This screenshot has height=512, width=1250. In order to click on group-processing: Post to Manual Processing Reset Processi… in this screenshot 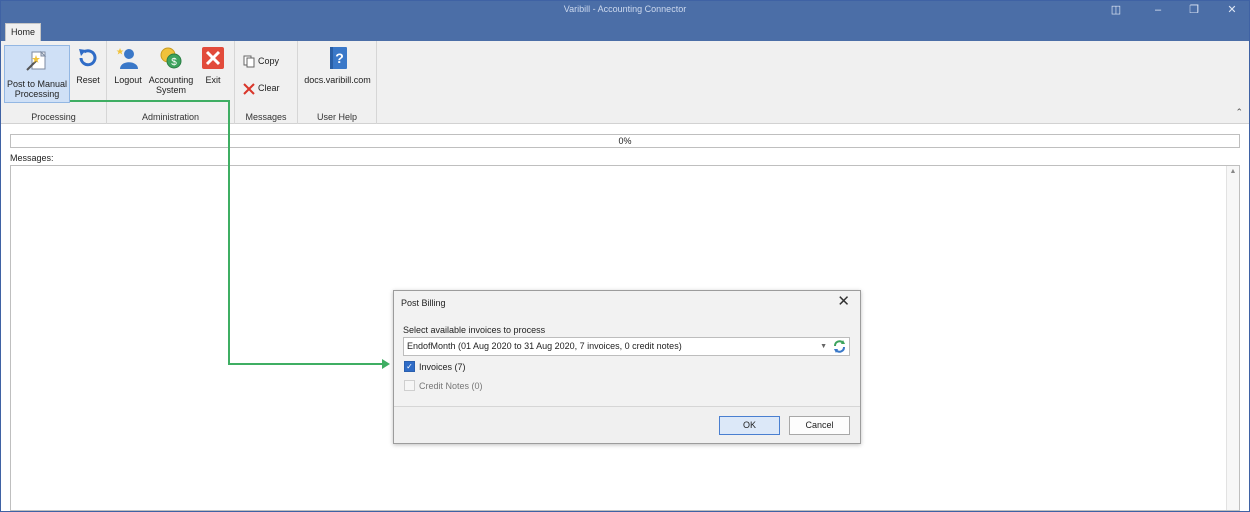, I will do `click(54, 82)`.